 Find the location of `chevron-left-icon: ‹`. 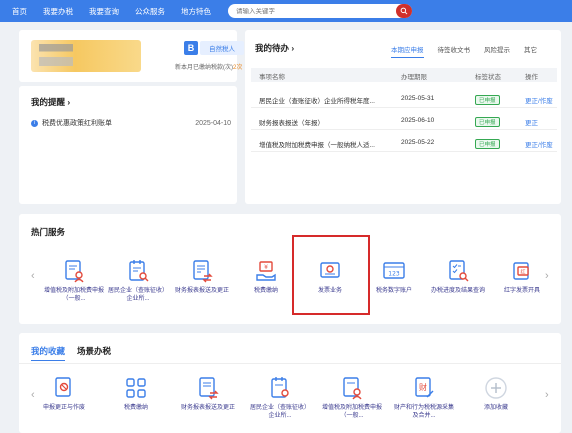

chevron-left-icon: ‹ is located at coordinates (33, 276).